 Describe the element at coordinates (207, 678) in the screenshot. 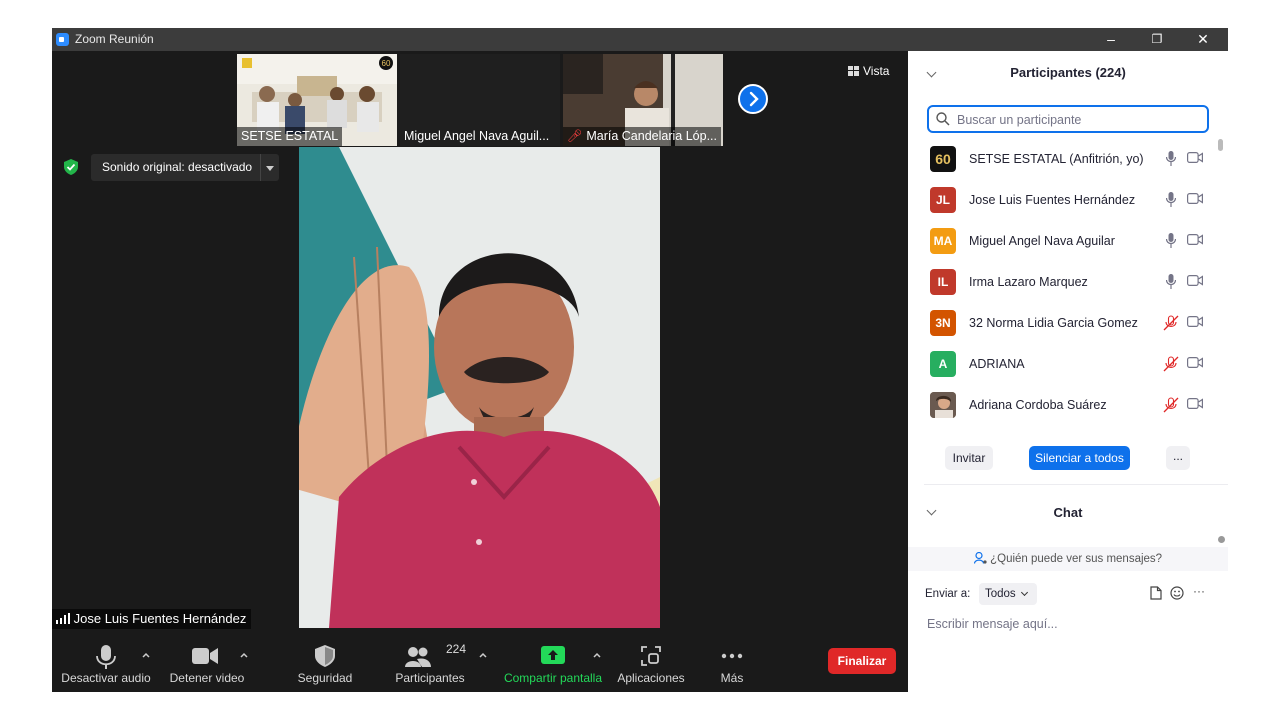

I see `stop-video-label: Detener video` at that location.